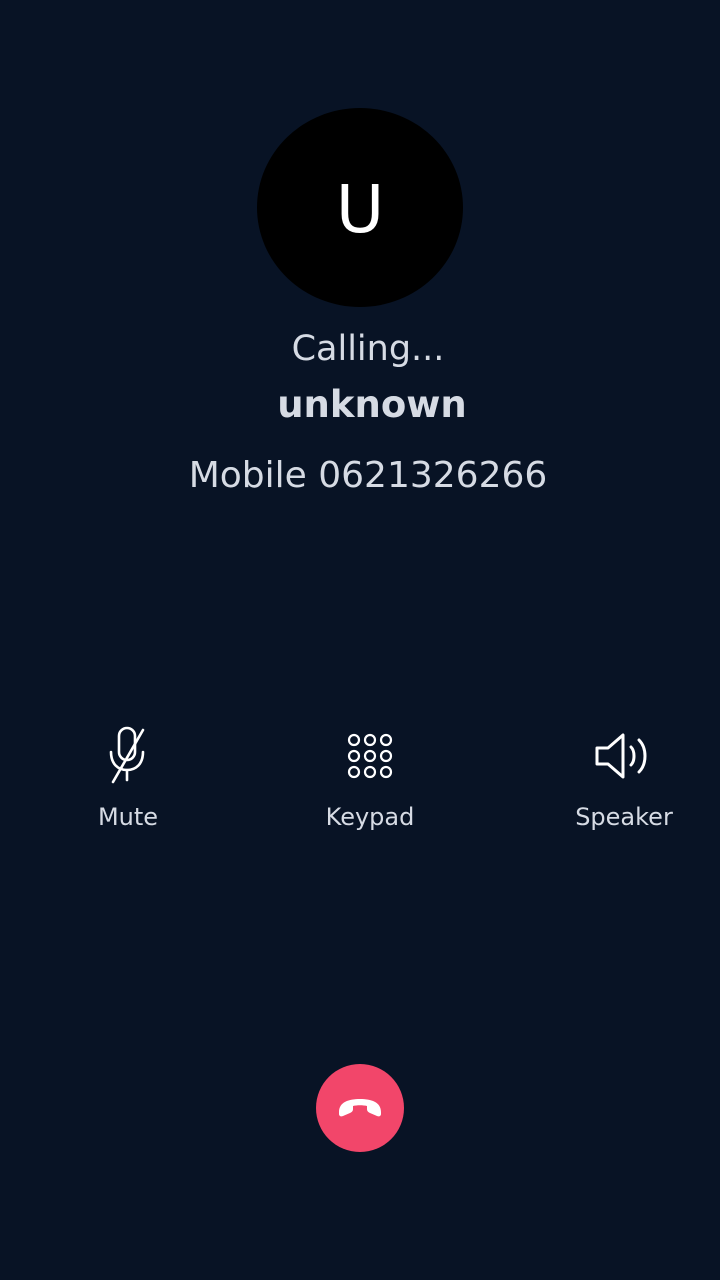 The image size is (720, 1280). Describe the element at coordinates (128, 817) in the screenshot. I see `mute-label: Mute` at that location.